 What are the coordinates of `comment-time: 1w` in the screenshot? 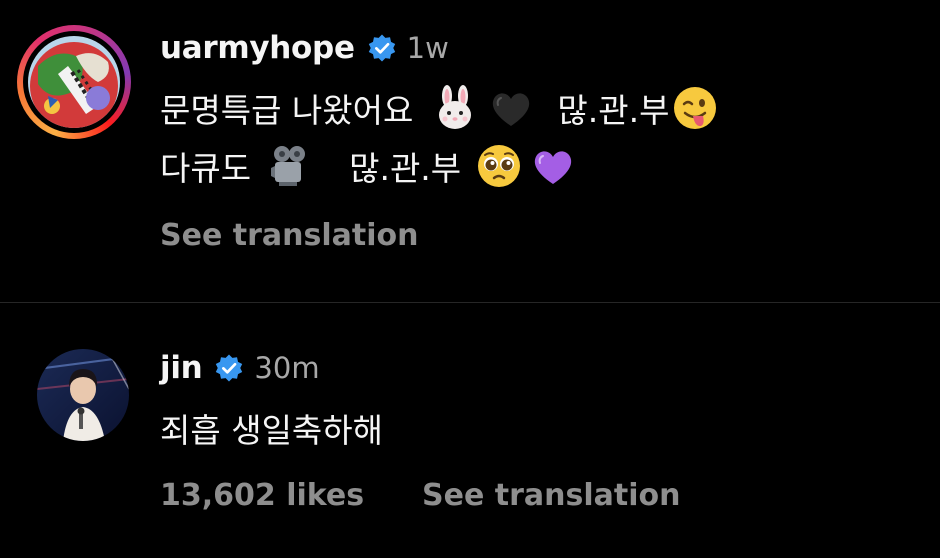 It's located at (427, 48).